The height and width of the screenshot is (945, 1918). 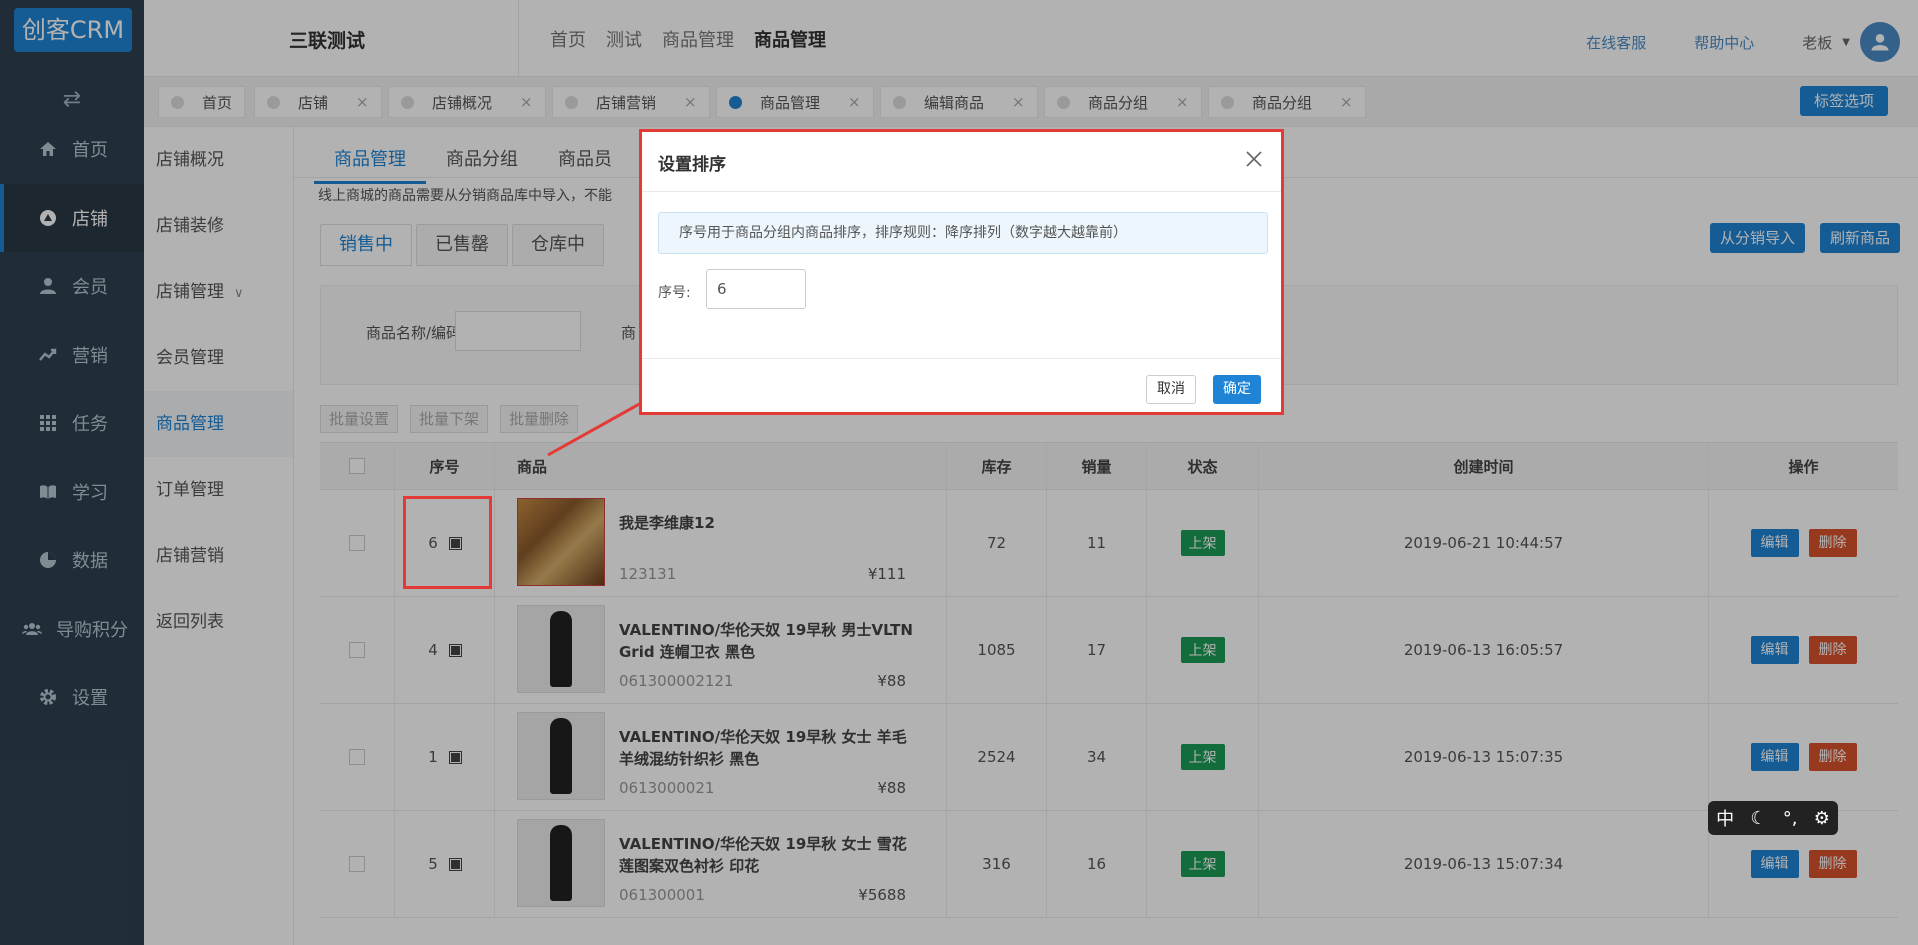 What do you see at coordinates (1237, 389) in the screenshot?
I see `confirm-button: 确定` at bounding box center [1237, 389].